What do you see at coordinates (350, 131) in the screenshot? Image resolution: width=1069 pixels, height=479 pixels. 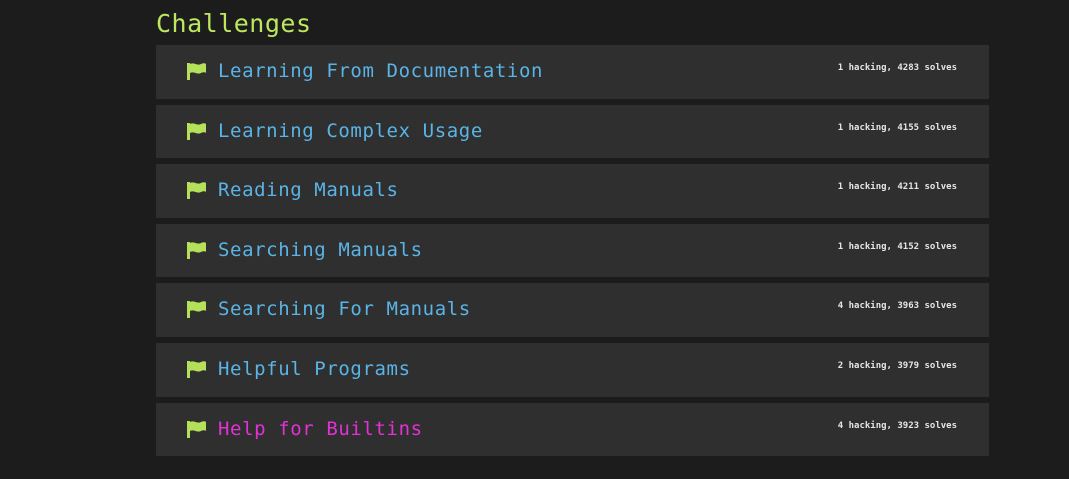 I see `challenge-title: Learning Complex Usage` at bounding box center [350, 131].